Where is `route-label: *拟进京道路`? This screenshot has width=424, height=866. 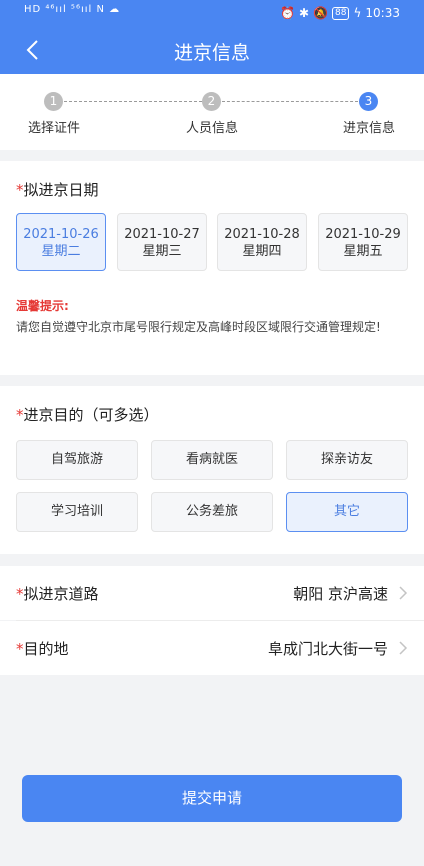
route-label: *拟进京道路 is located at coordinates (57, 594).